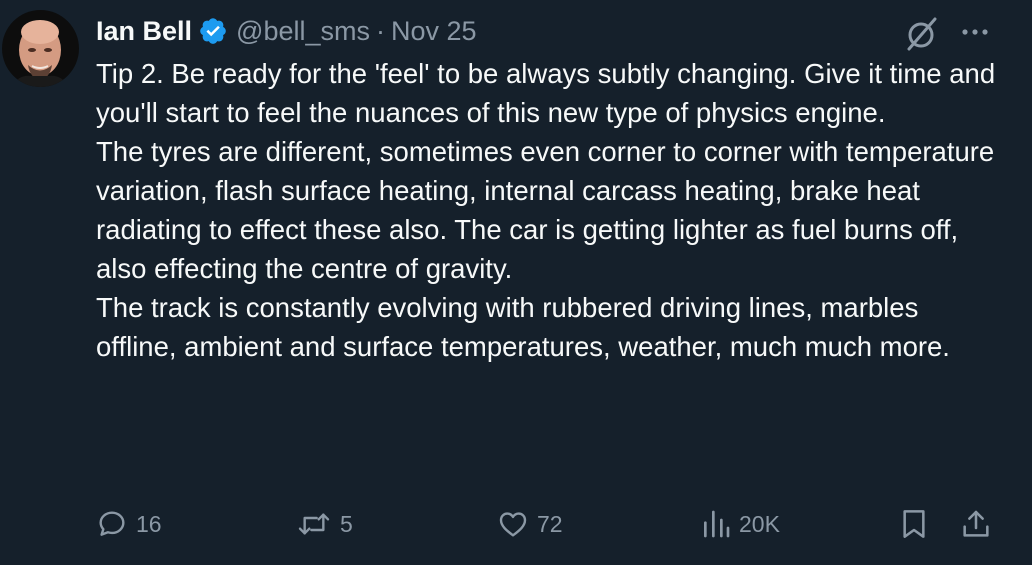  I want to click on views-button: 20K, so click(740, 524).